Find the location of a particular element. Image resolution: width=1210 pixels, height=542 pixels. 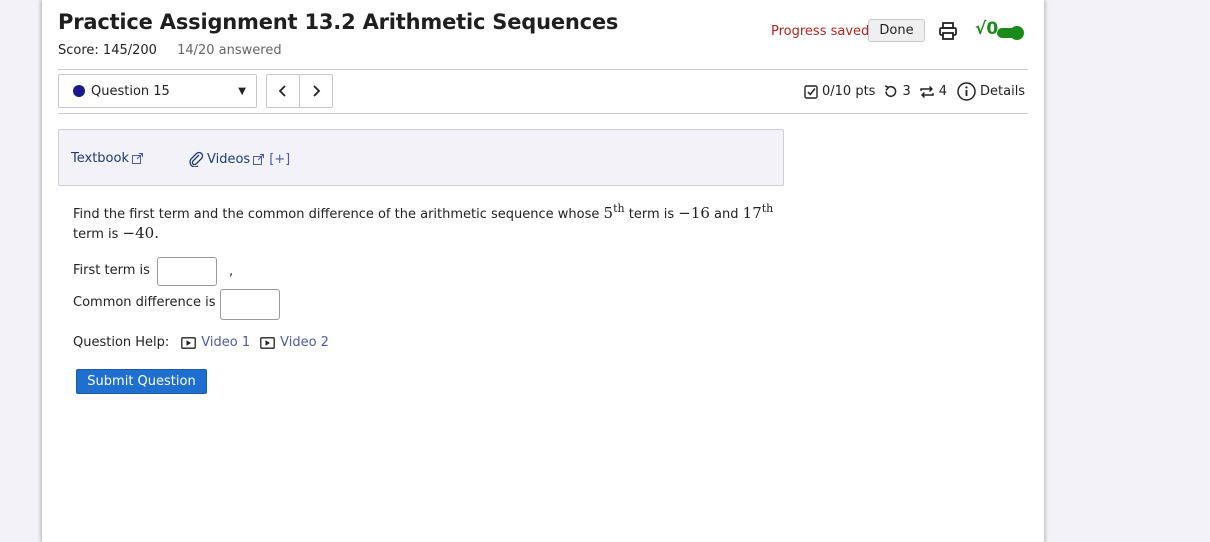

math-term: 5th is located at coordinates (614, 212).